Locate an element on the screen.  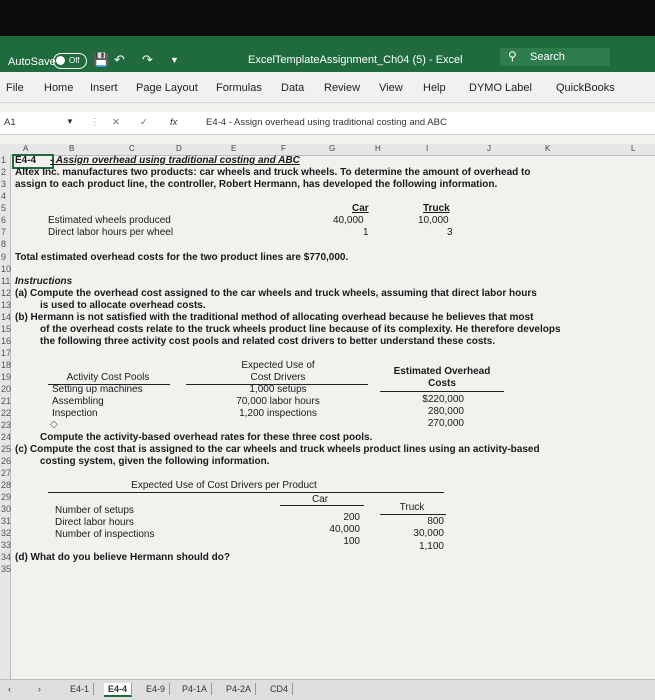
wheels-produced-label: Estimated wheels produced is located at coordinates (109, 220).